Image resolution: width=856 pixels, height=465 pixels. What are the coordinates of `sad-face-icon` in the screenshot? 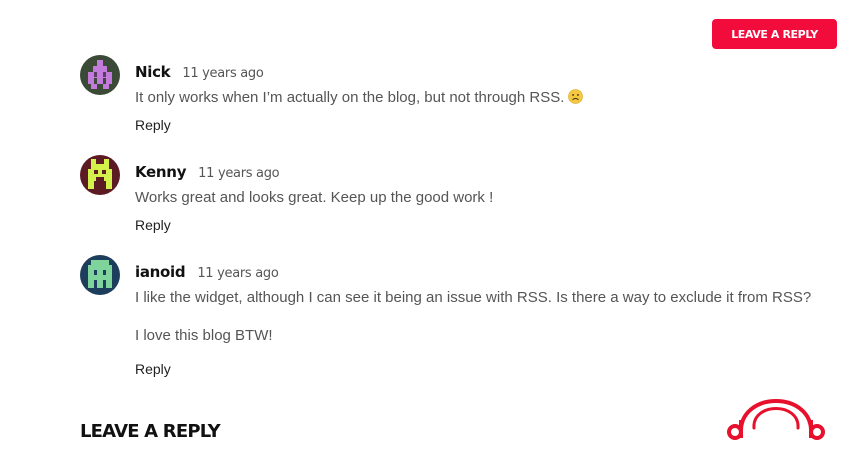 It's located at (576, 96).